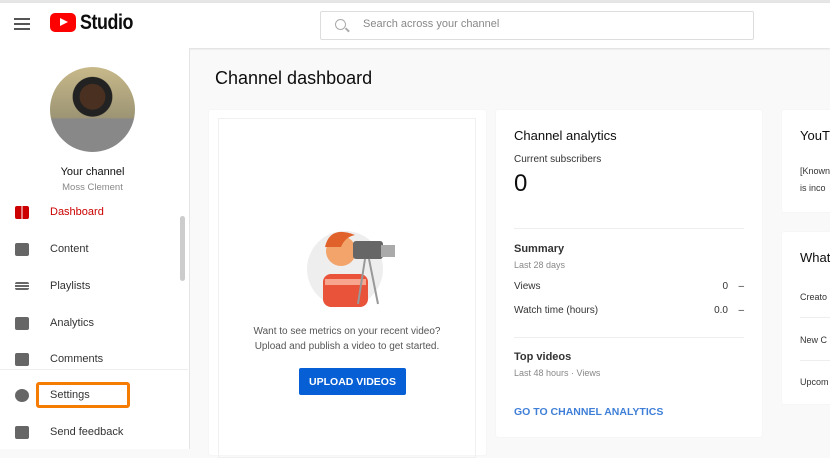  Describe the element at coordinates (94, 369) in the screenshot. I see `sidebar-divider` at that location.